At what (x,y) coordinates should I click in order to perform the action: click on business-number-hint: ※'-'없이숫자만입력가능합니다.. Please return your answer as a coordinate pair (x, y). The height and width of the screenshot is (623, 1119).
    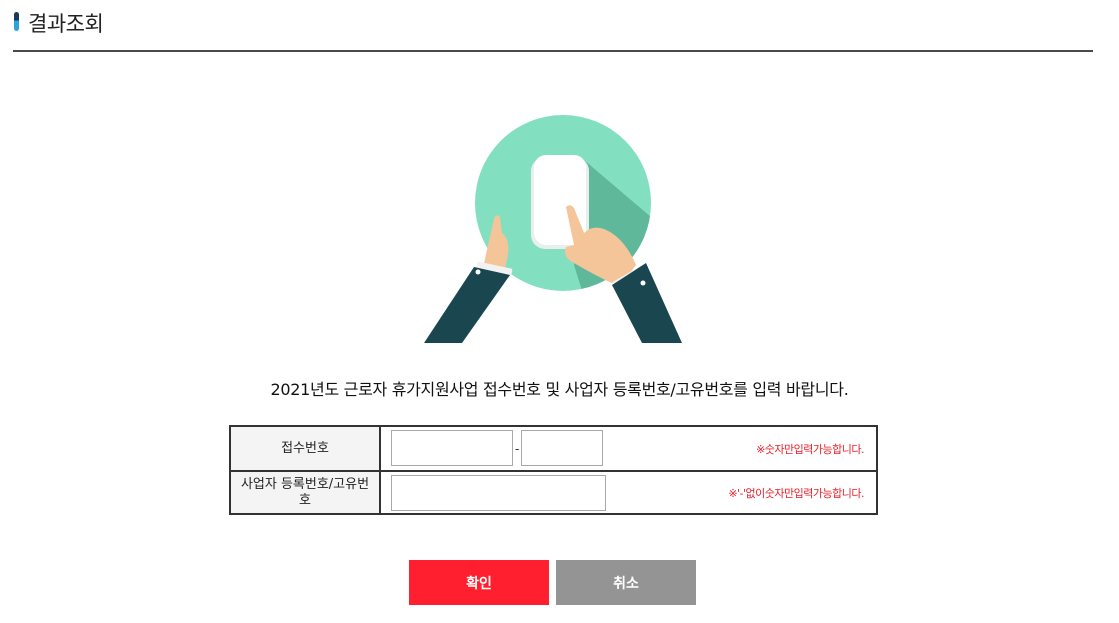
    Looking at the image, I should click on (796, 493).